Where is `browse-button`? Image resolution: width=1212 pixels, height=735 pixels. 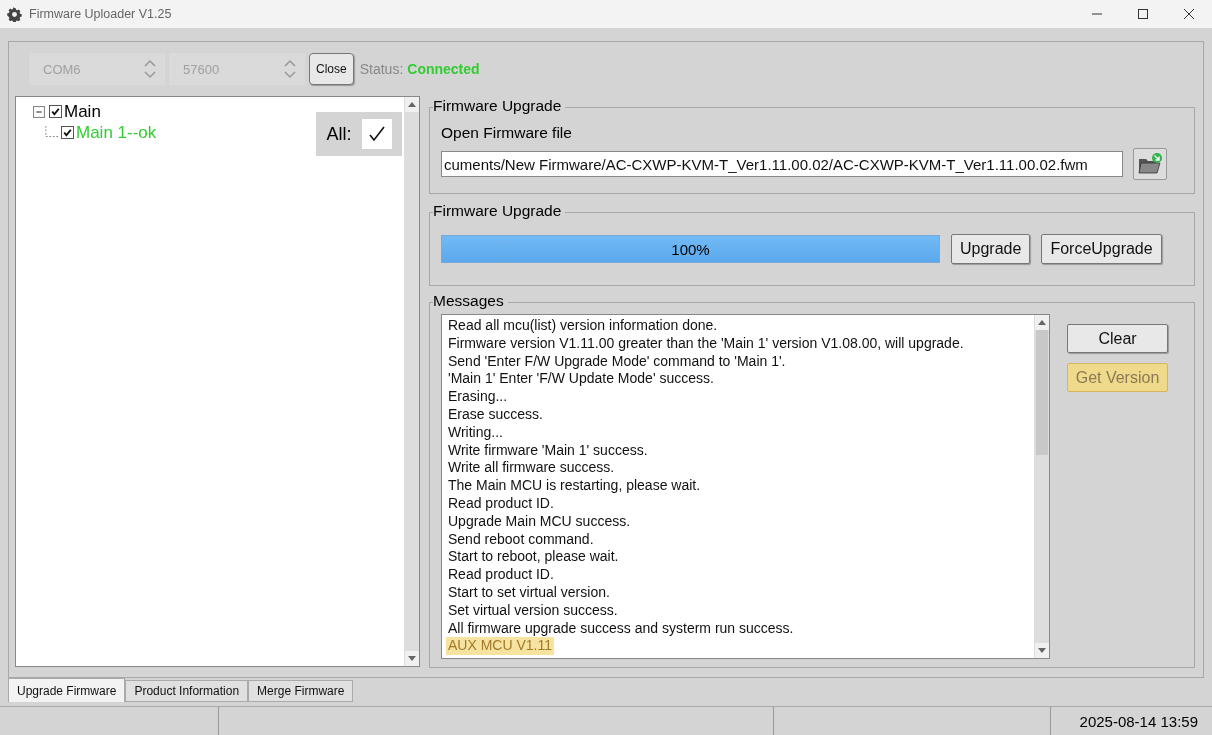
browse-button is located at coordinates (1150, 164).